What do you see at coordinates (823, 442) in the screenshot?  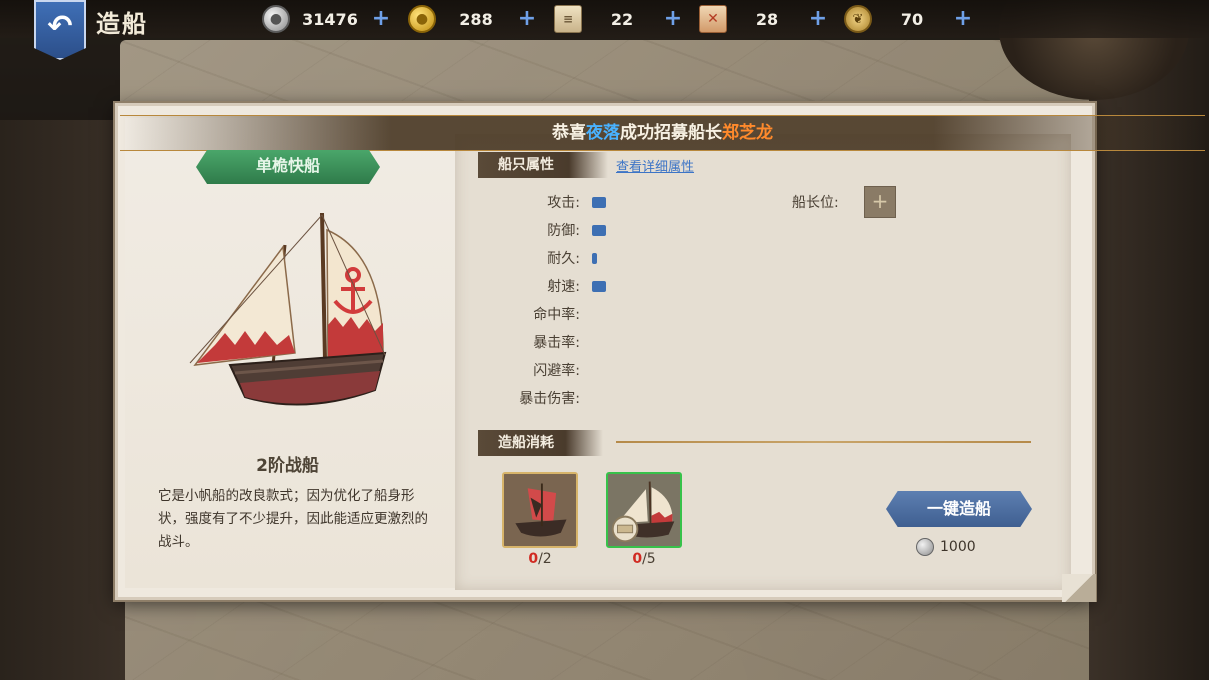 I see `section-divider` at bounding box center [823, 442].